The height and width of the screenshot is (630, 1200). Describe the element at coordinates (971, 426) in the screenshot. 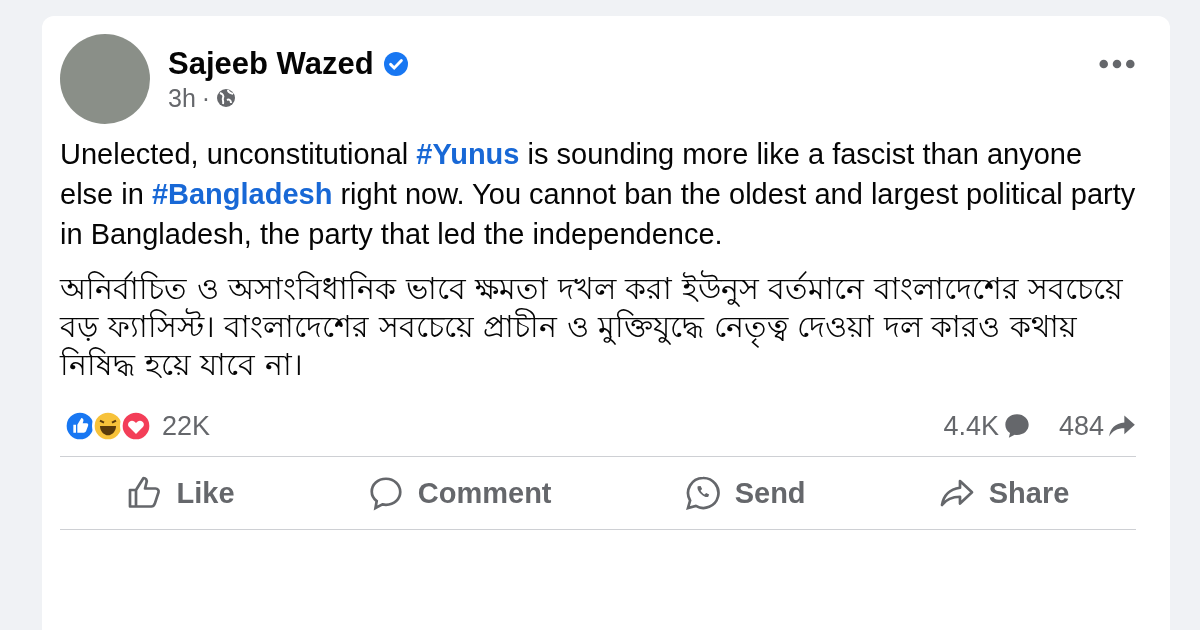

I see `comment-count: 4.4K` at that location.